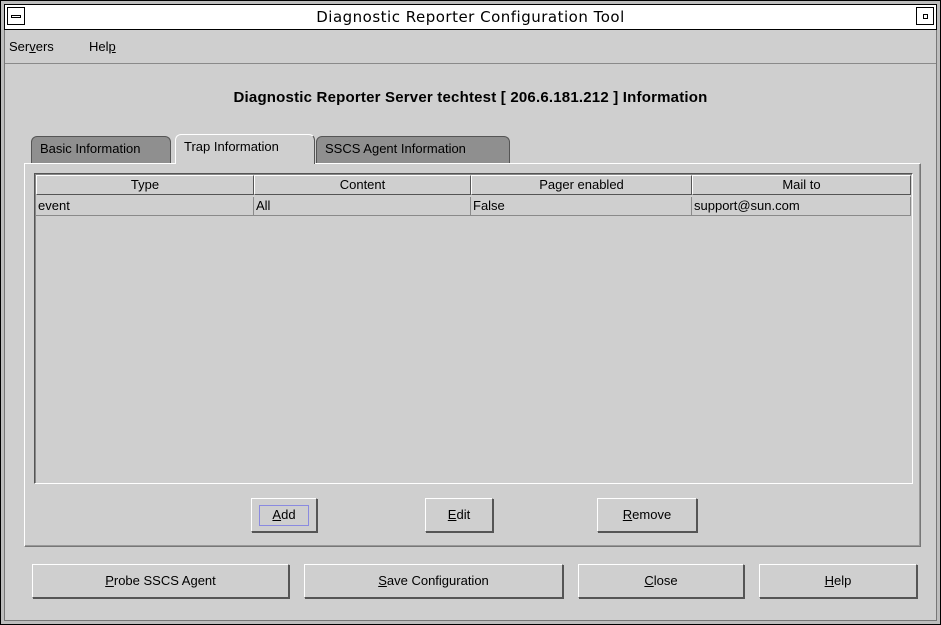 This screenshot has width=941, height=625. What do you see at coordinates (581, 206) in the screenshot?
I see `table-cell-pager-enabled: False` at bounding box center [581, 206].